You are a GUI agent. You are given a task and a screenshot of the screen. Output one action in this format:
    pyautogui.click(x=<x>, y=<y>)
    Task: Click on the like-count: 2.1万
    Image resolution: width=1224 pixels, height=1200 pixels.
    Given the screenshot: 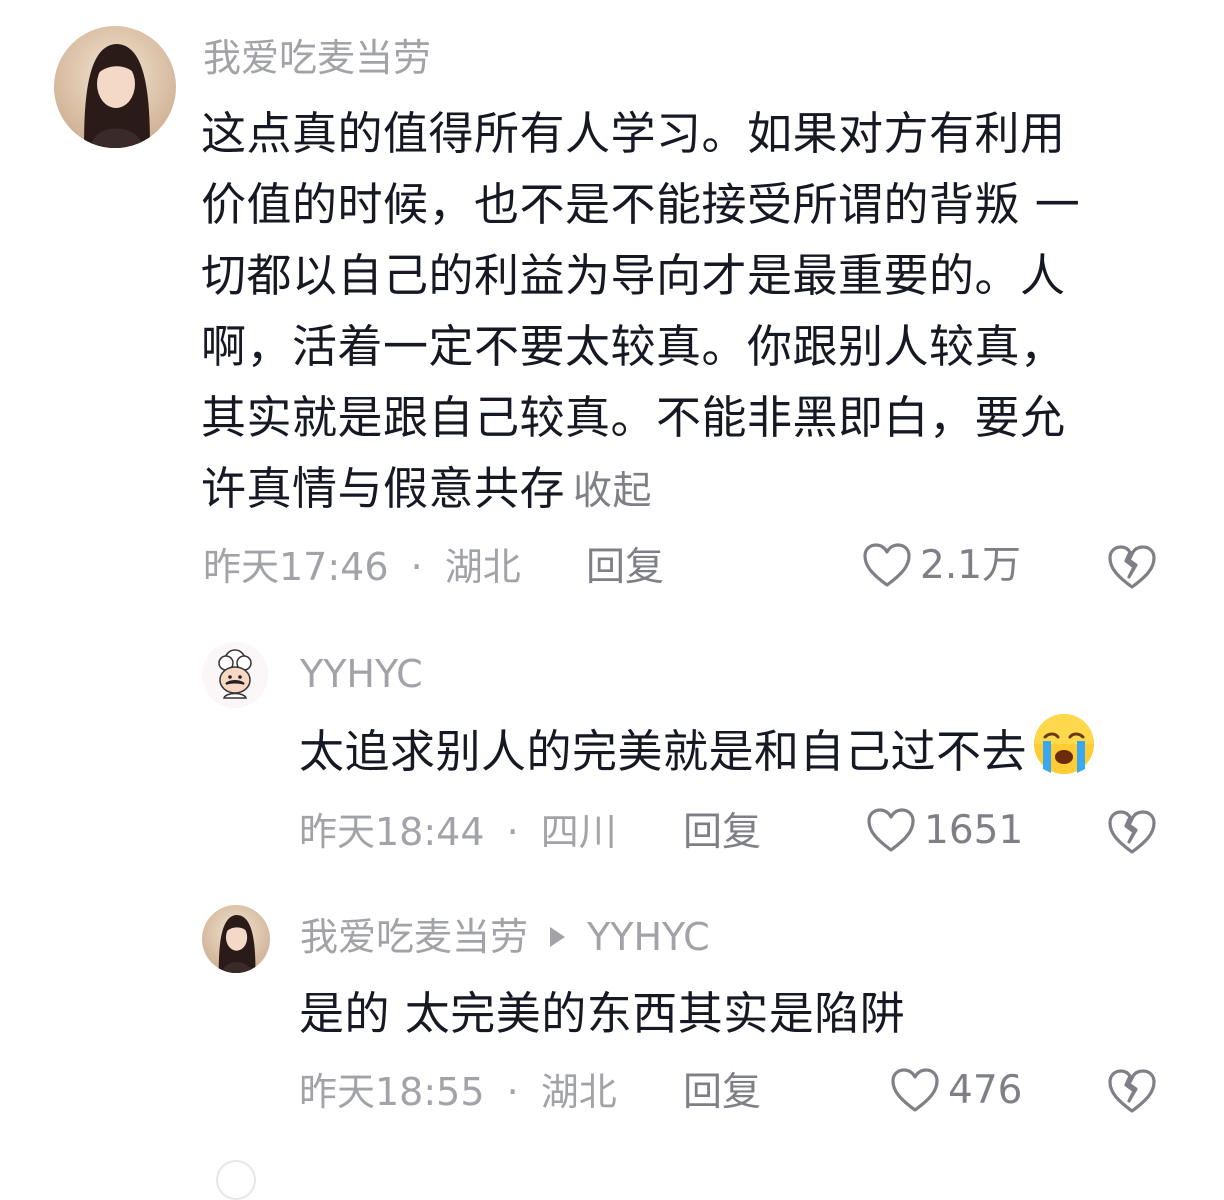 What is the action you would take?
    pyautogui.click(x=971, y=565)
    